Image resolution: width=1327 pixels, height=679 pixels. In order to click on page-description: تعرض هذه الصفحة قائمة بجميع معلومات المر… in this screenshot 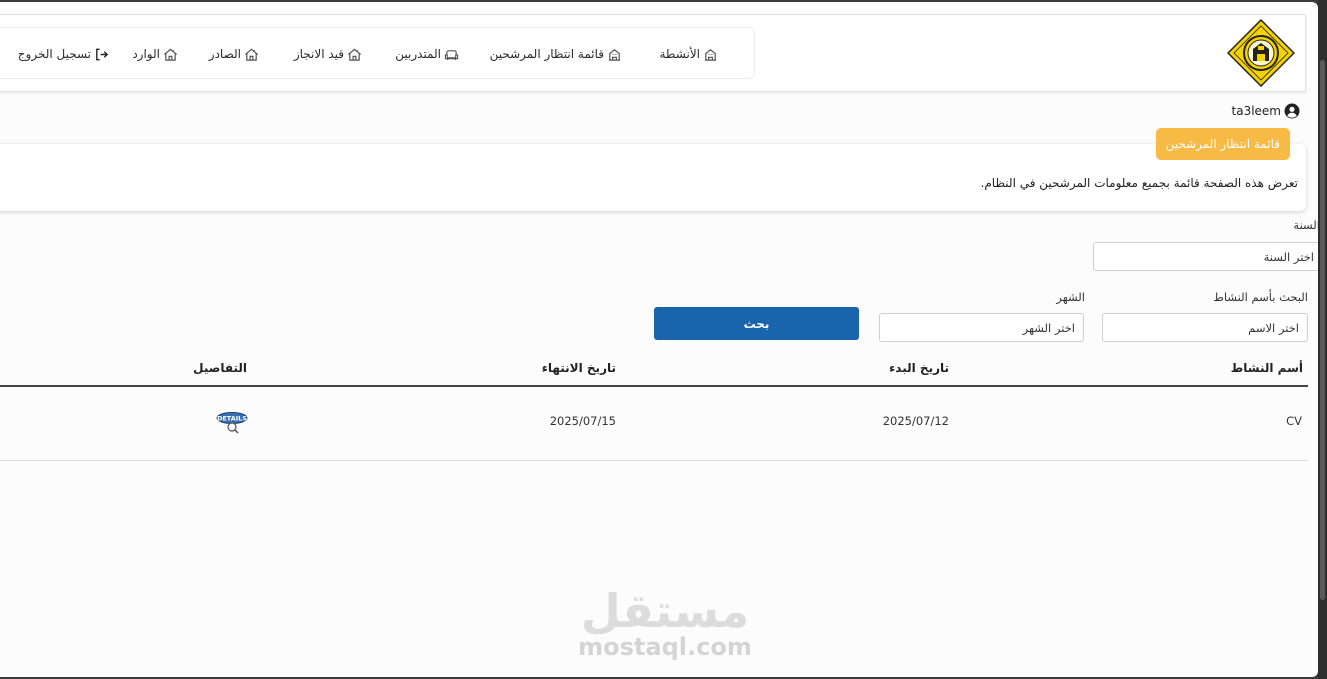, I will do `click(1139, 183)`.